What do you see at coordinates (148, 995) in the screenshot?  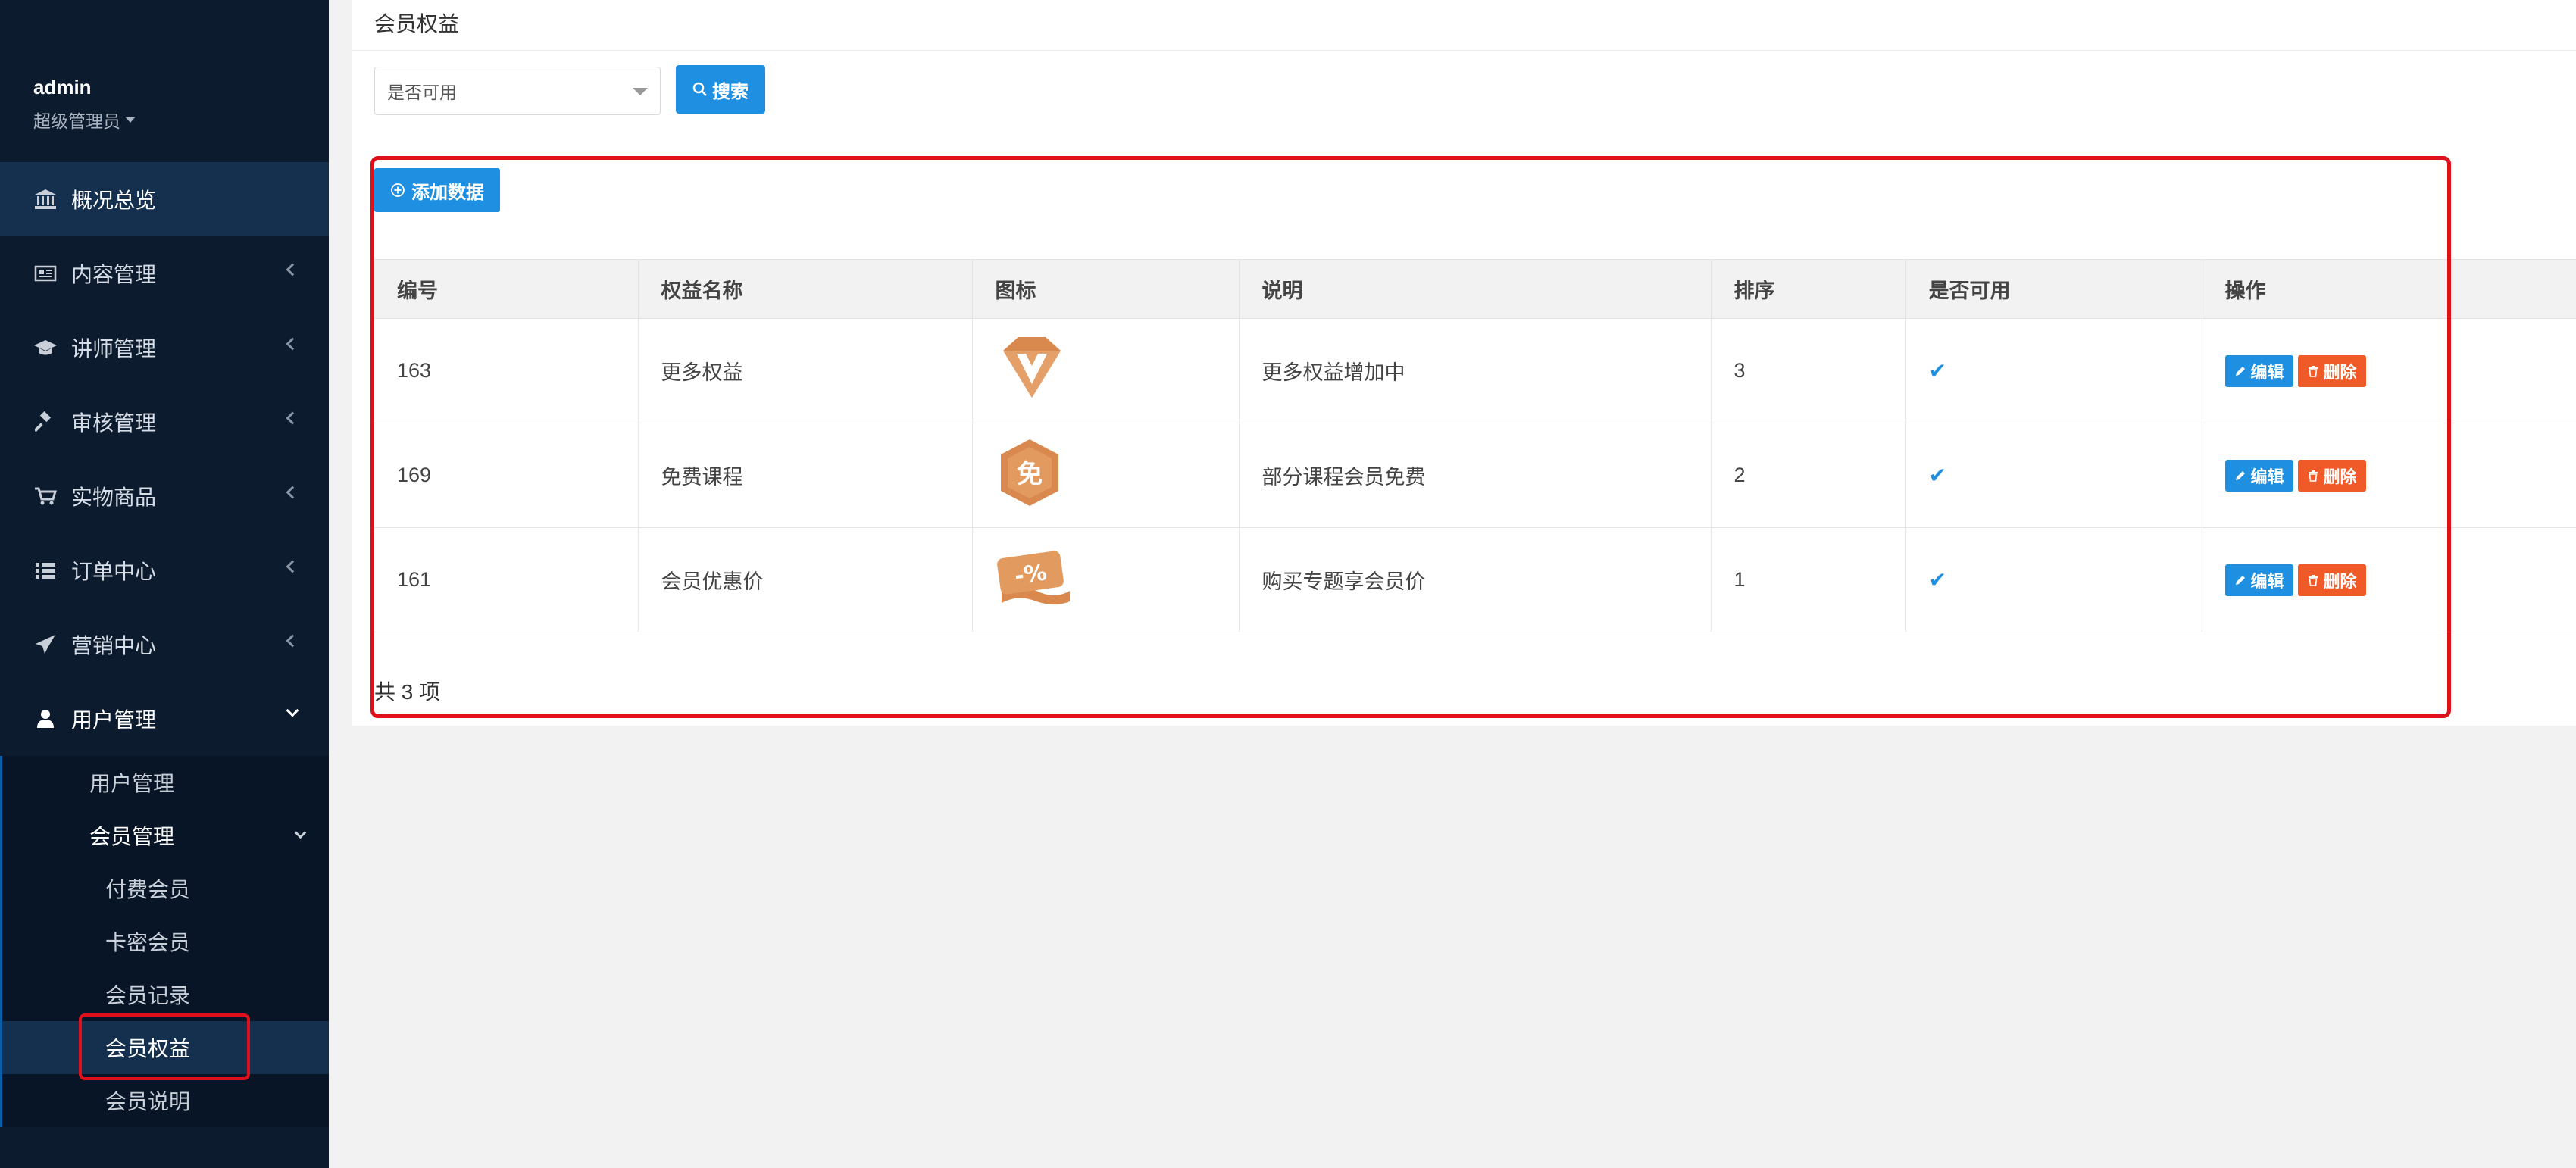 I see `sub-item-label: 会员记录` at bounding box center [148, 995].